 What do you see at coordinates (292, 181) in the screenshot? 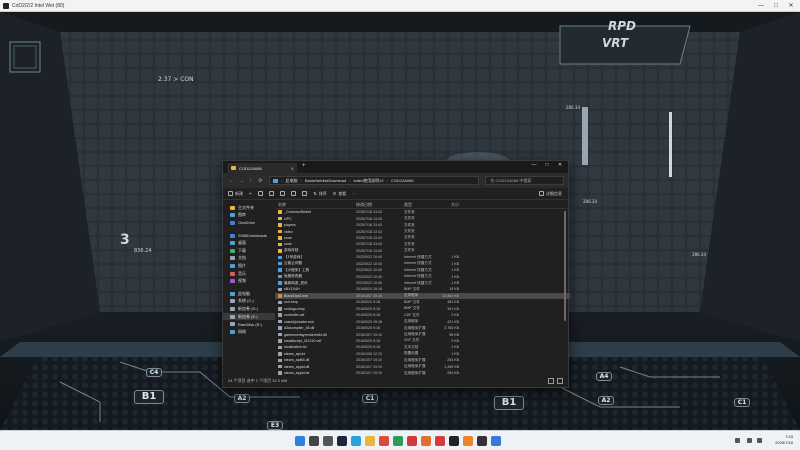
I see `breadcrumb-item: 此电脑` at bounding box center [292, 181].